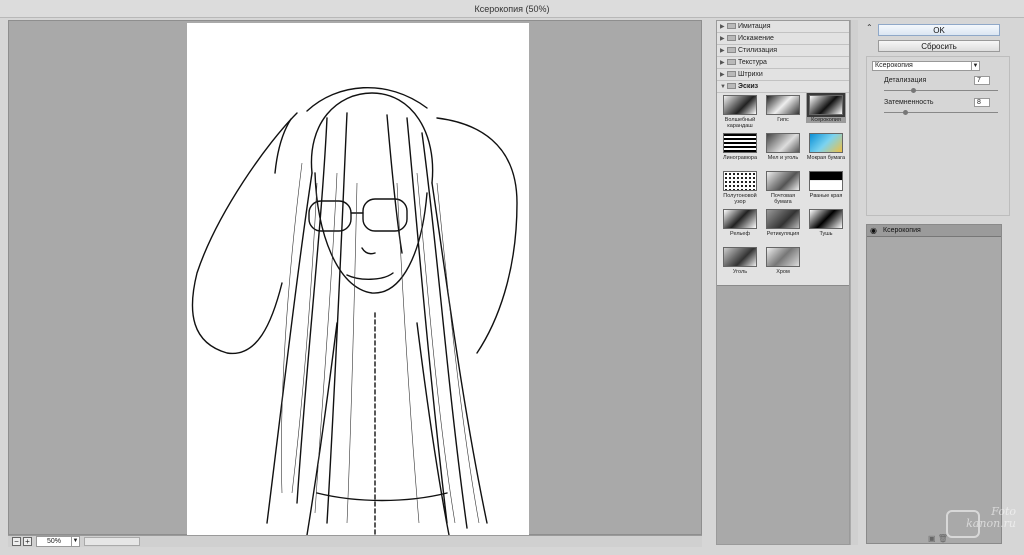  I want to click on filter-label: Гипс, so click(783, 120).